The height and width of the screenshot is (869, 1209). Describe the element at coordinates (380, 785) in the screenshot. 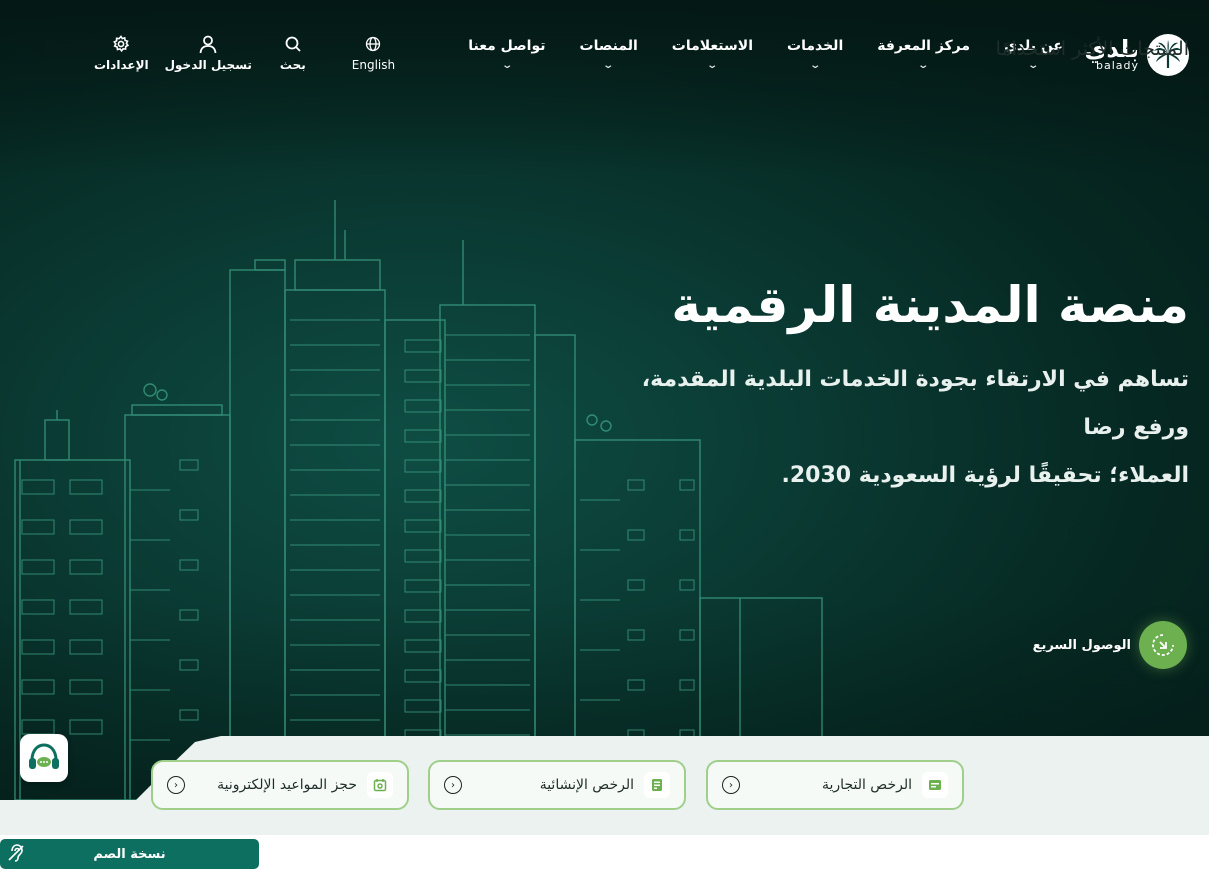

I see `appointment-icon` at that location.